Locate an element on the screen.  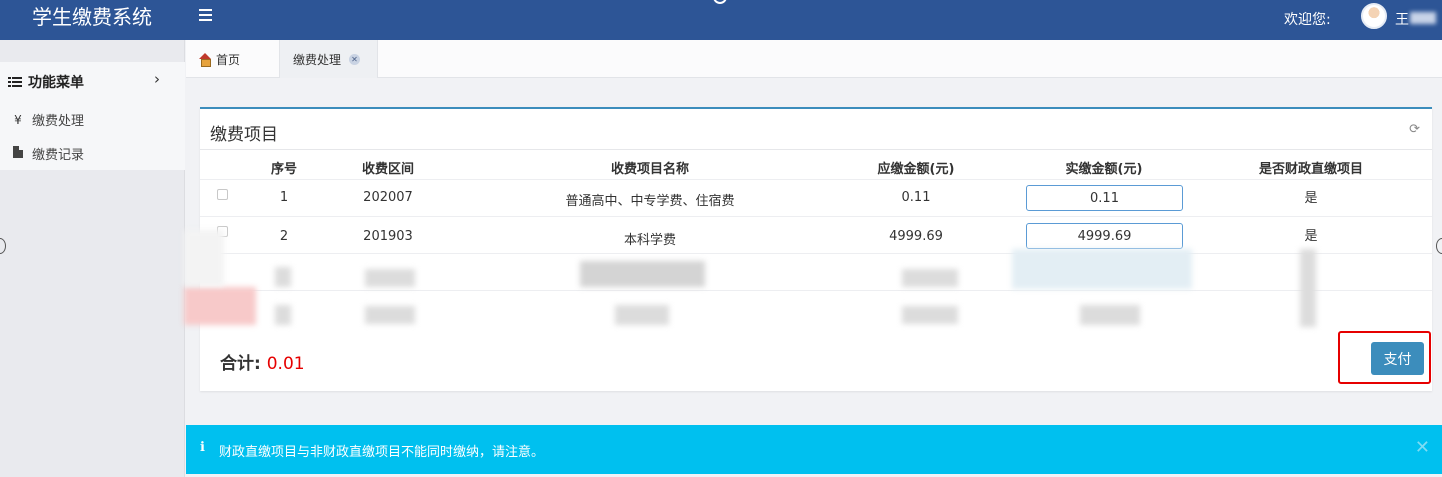
row-due-amount: 0.11 is located at coordinates (916, 197).